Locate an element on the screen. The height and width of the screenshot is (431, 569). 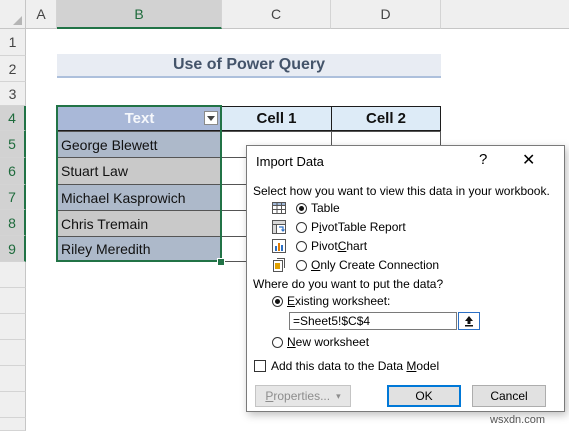
table-header-text-label: Text is located at coordinates (139, 118).